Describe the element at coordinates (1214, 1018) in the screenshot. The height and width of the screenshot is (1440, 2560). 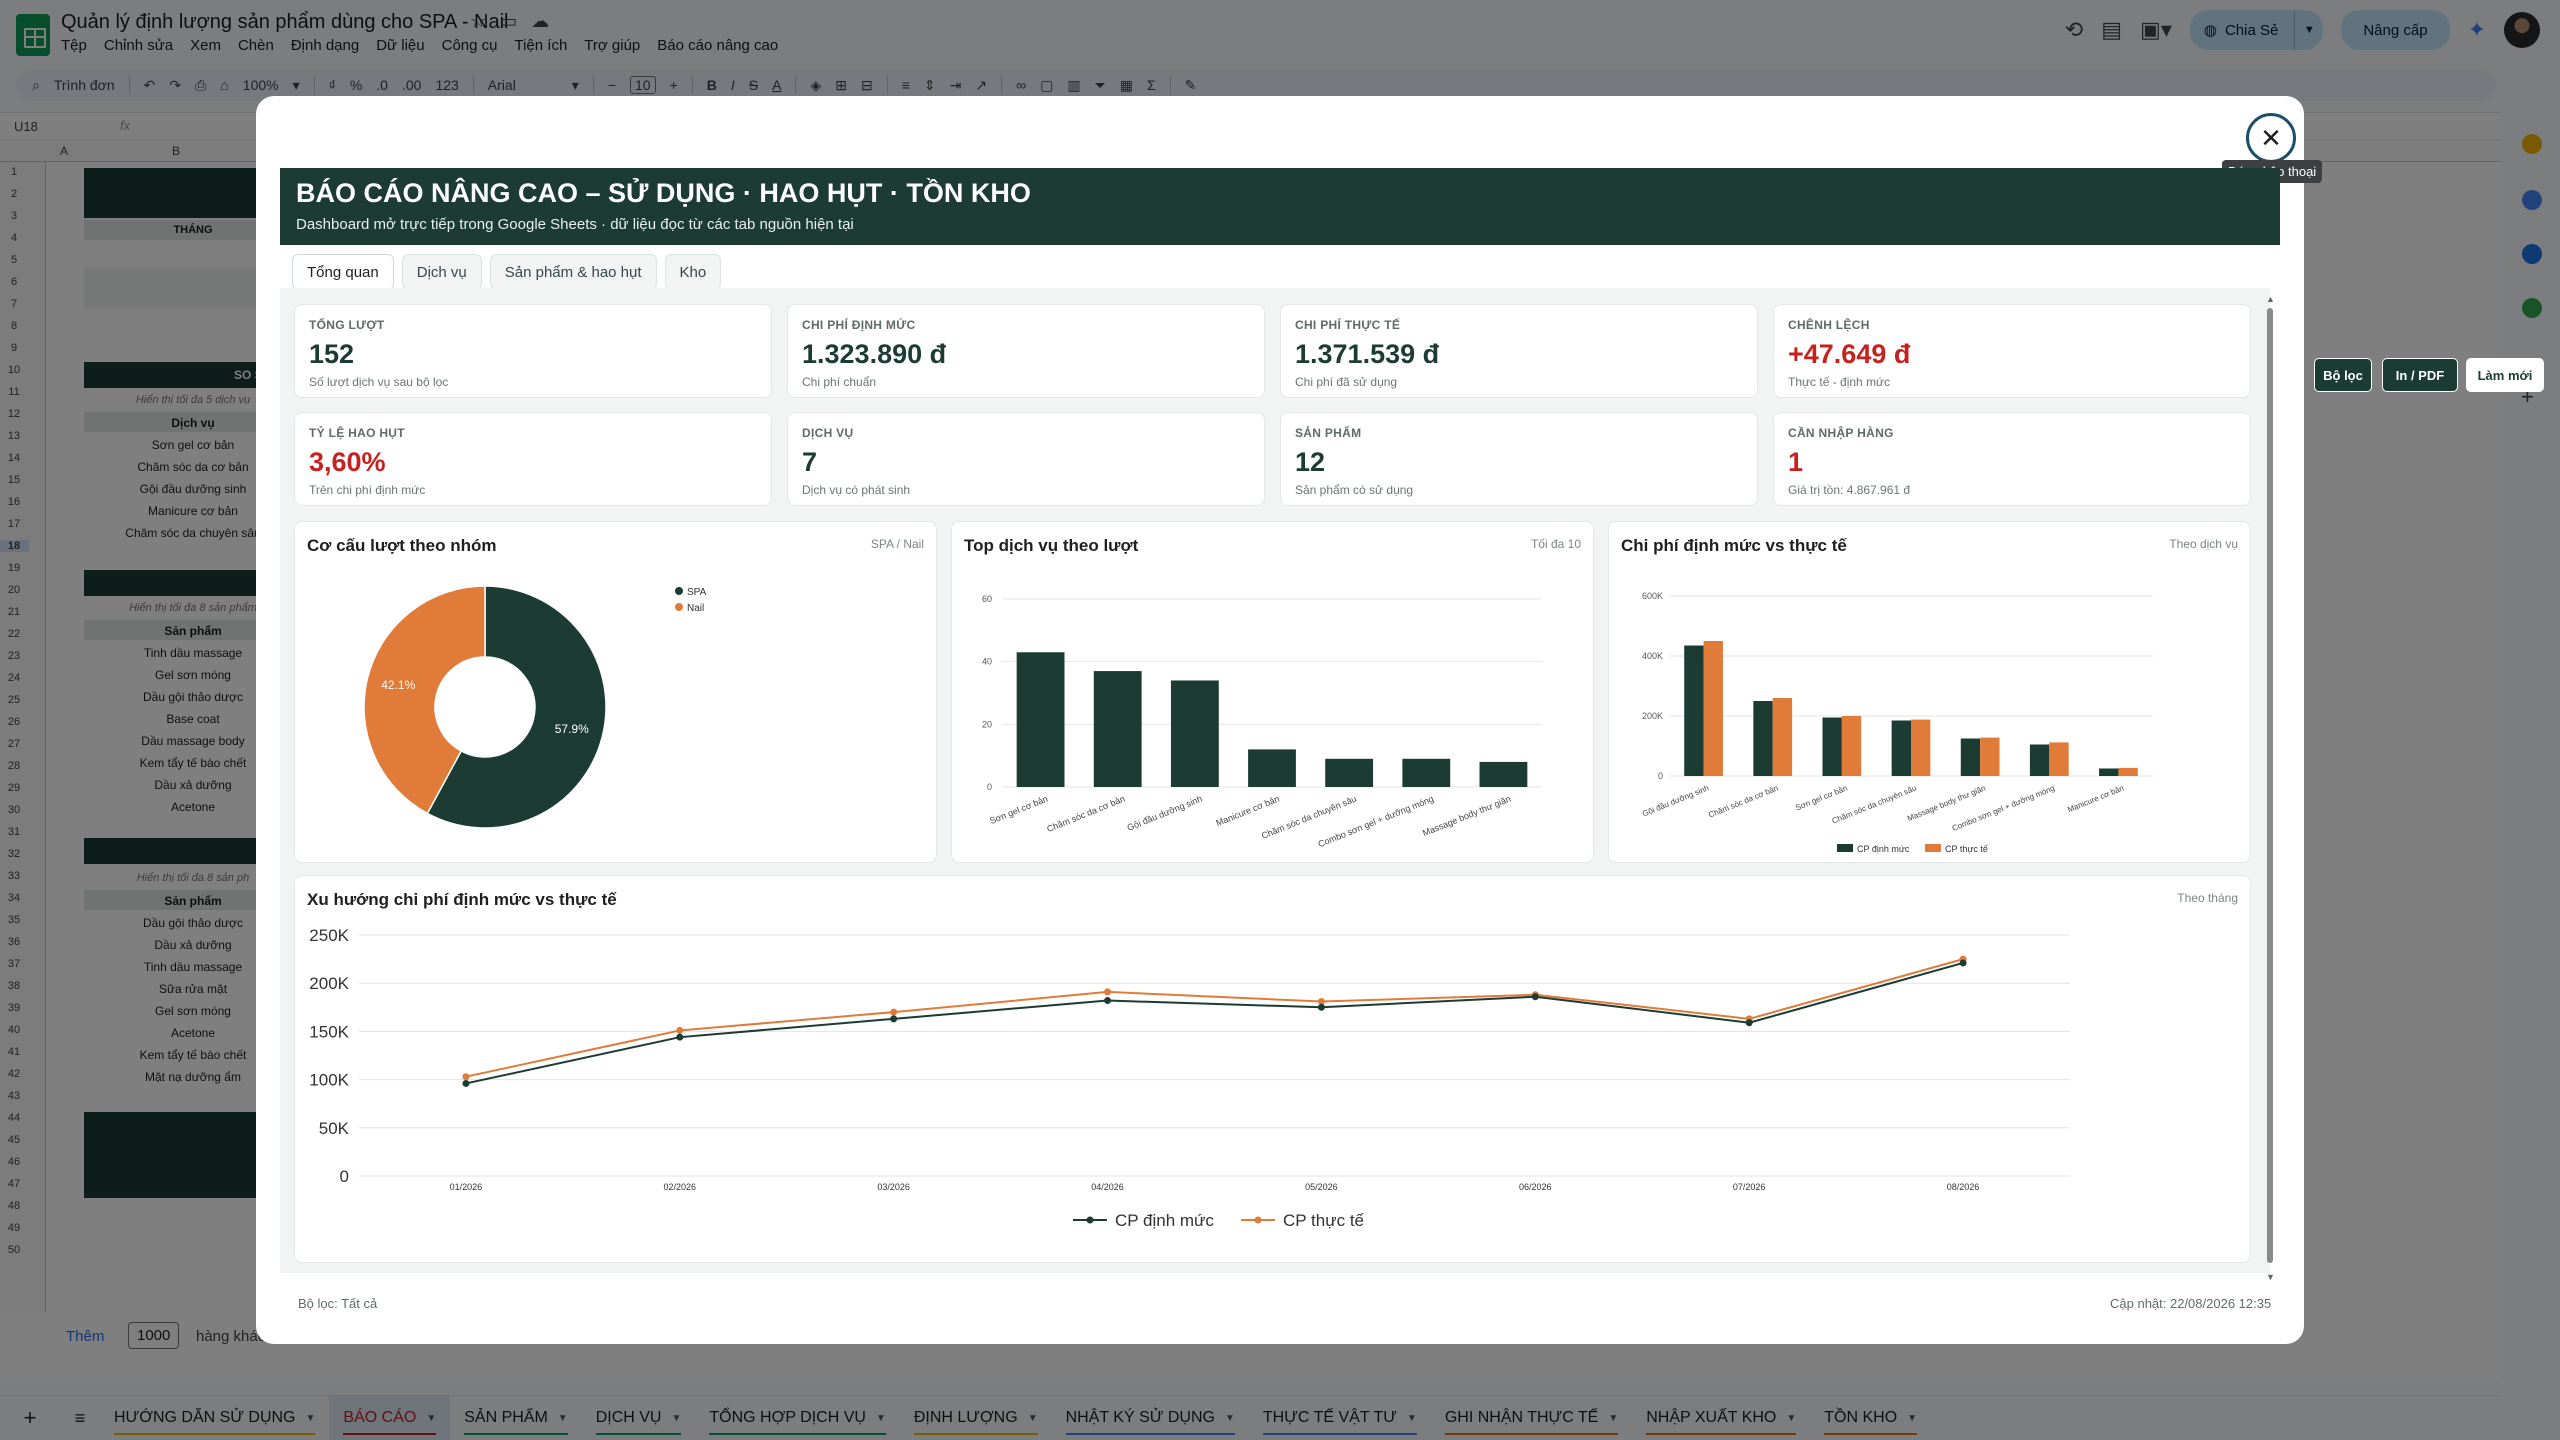
I see `series-line-actual` at that location.